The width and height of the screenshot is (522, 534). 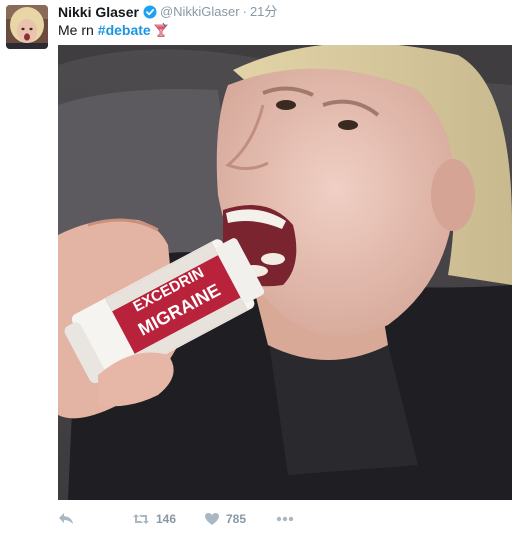 I want to click on author-name: Nikki Glaser, so click(x=98, y=12).